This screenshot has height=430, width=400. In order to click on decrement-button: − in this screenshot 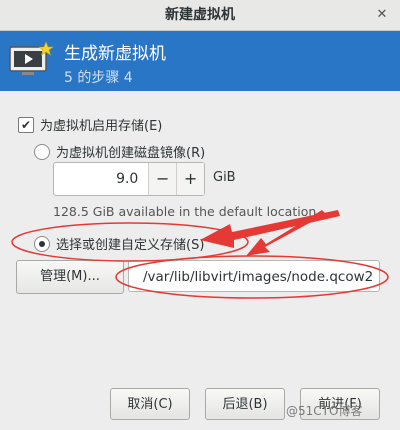, I will do `click(162, 179)`.